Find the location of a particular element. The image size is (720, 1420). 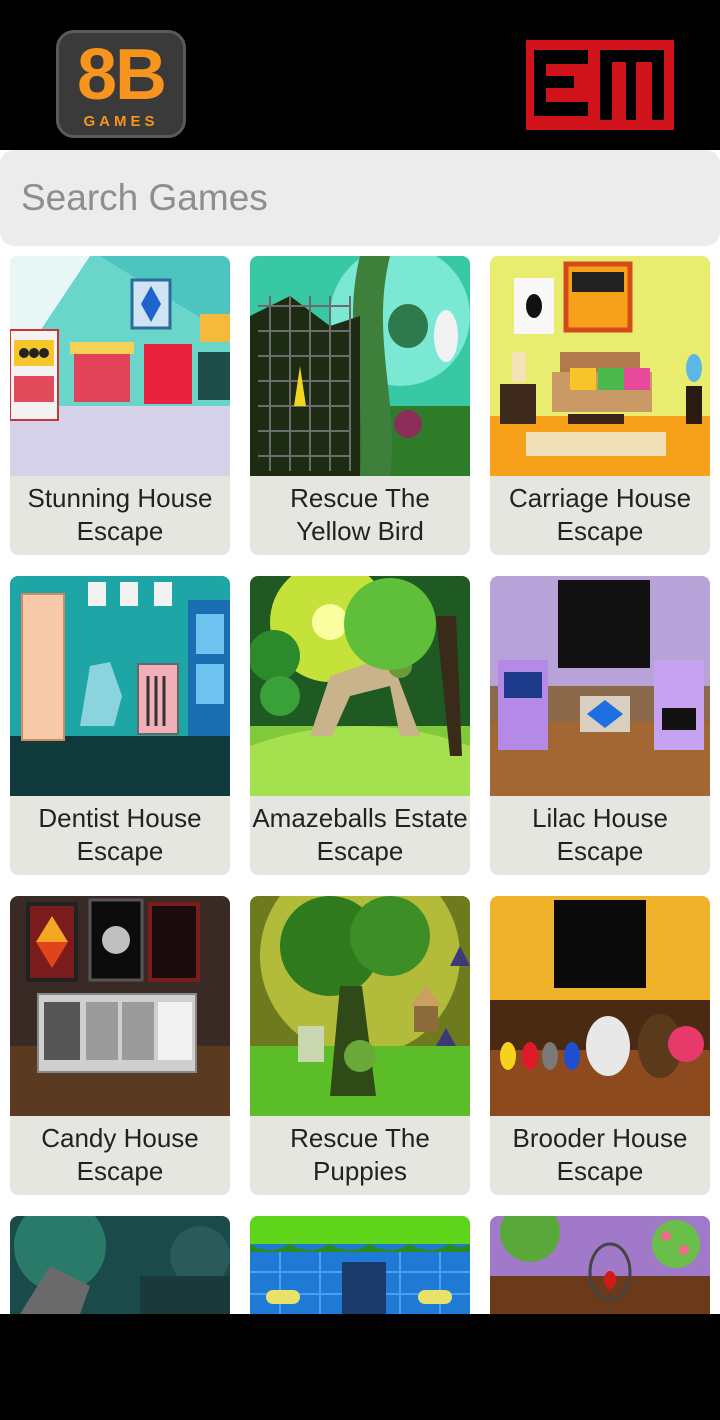

game-card-amazeballs-estate: Amazeballs Estate Escape is located at coordinates (360, 725).